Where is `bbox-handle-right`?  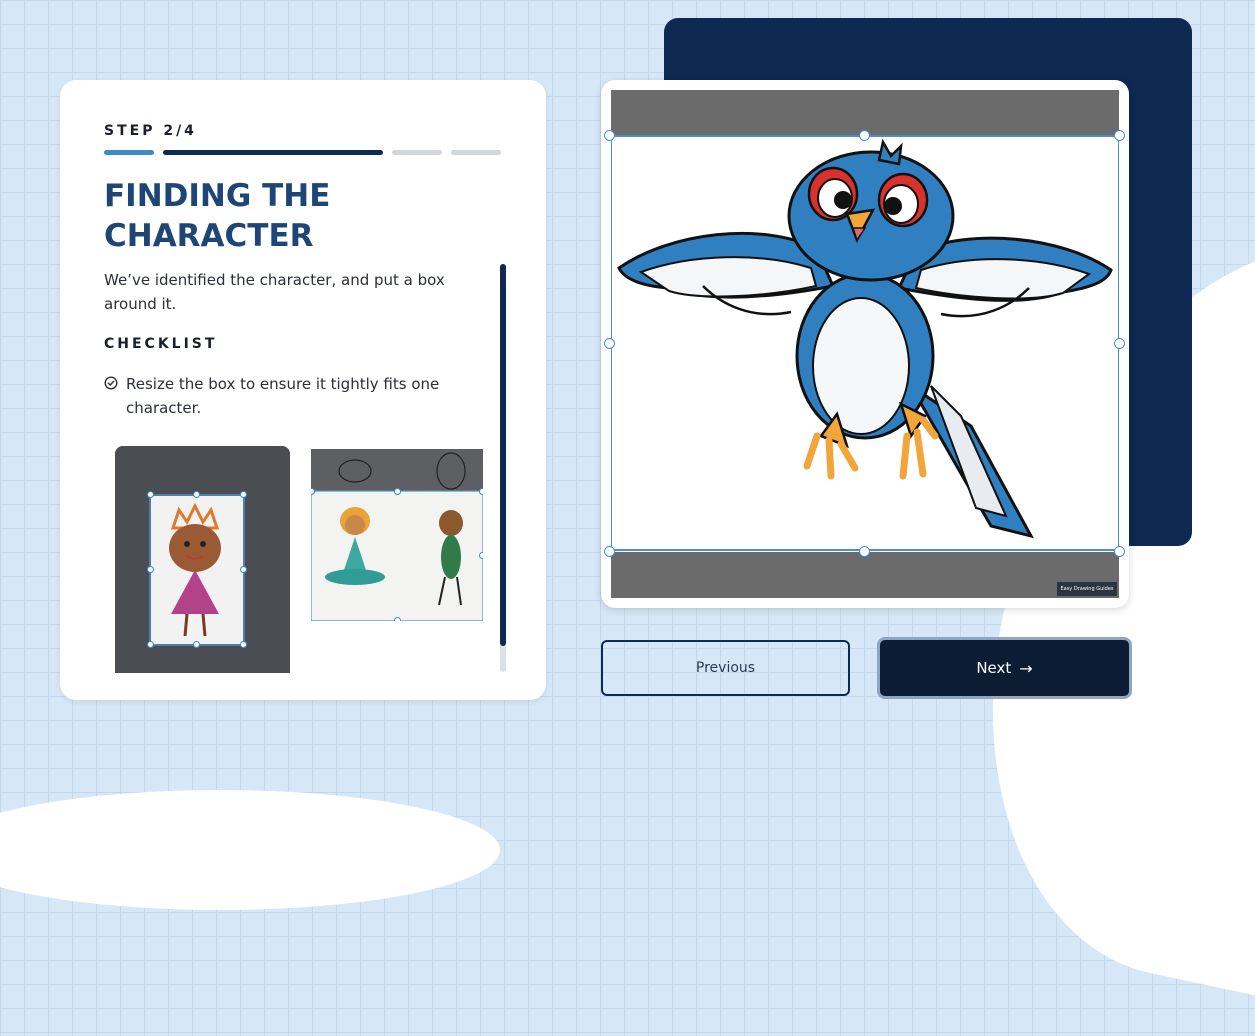
bbox-handle-right is located at coordinates (1119, 343).